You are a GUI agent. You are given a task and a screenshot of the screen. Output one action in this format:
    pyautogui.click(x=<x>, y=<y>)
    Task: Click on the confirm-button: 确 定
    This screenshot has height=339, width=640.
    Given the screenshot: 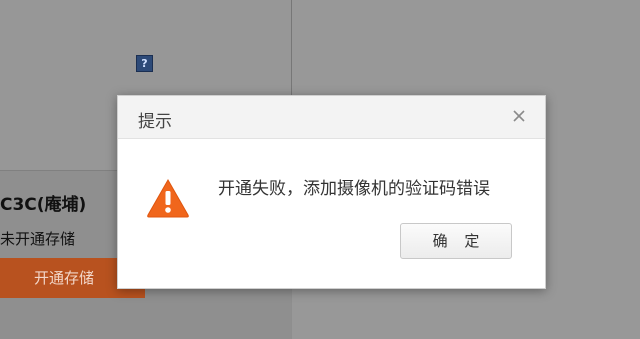 What is the action you would take?
    pyautogui.click(x=456, y=241)
    